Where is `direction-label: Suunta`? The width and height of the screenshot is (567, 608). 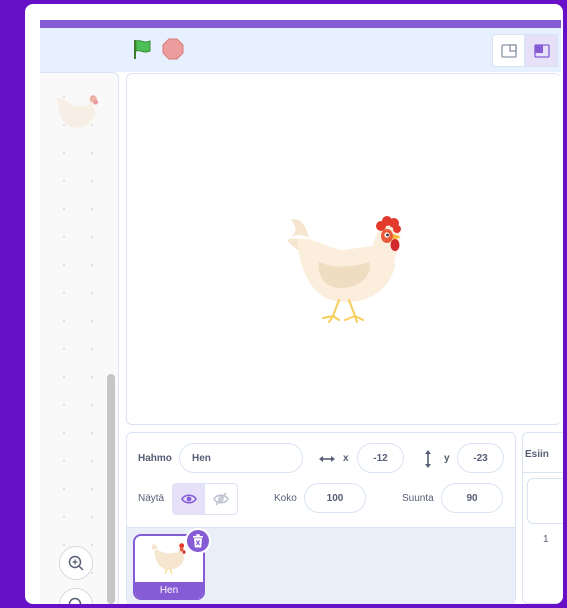
direction-label: Suunta is located at coordinates (418, 498).